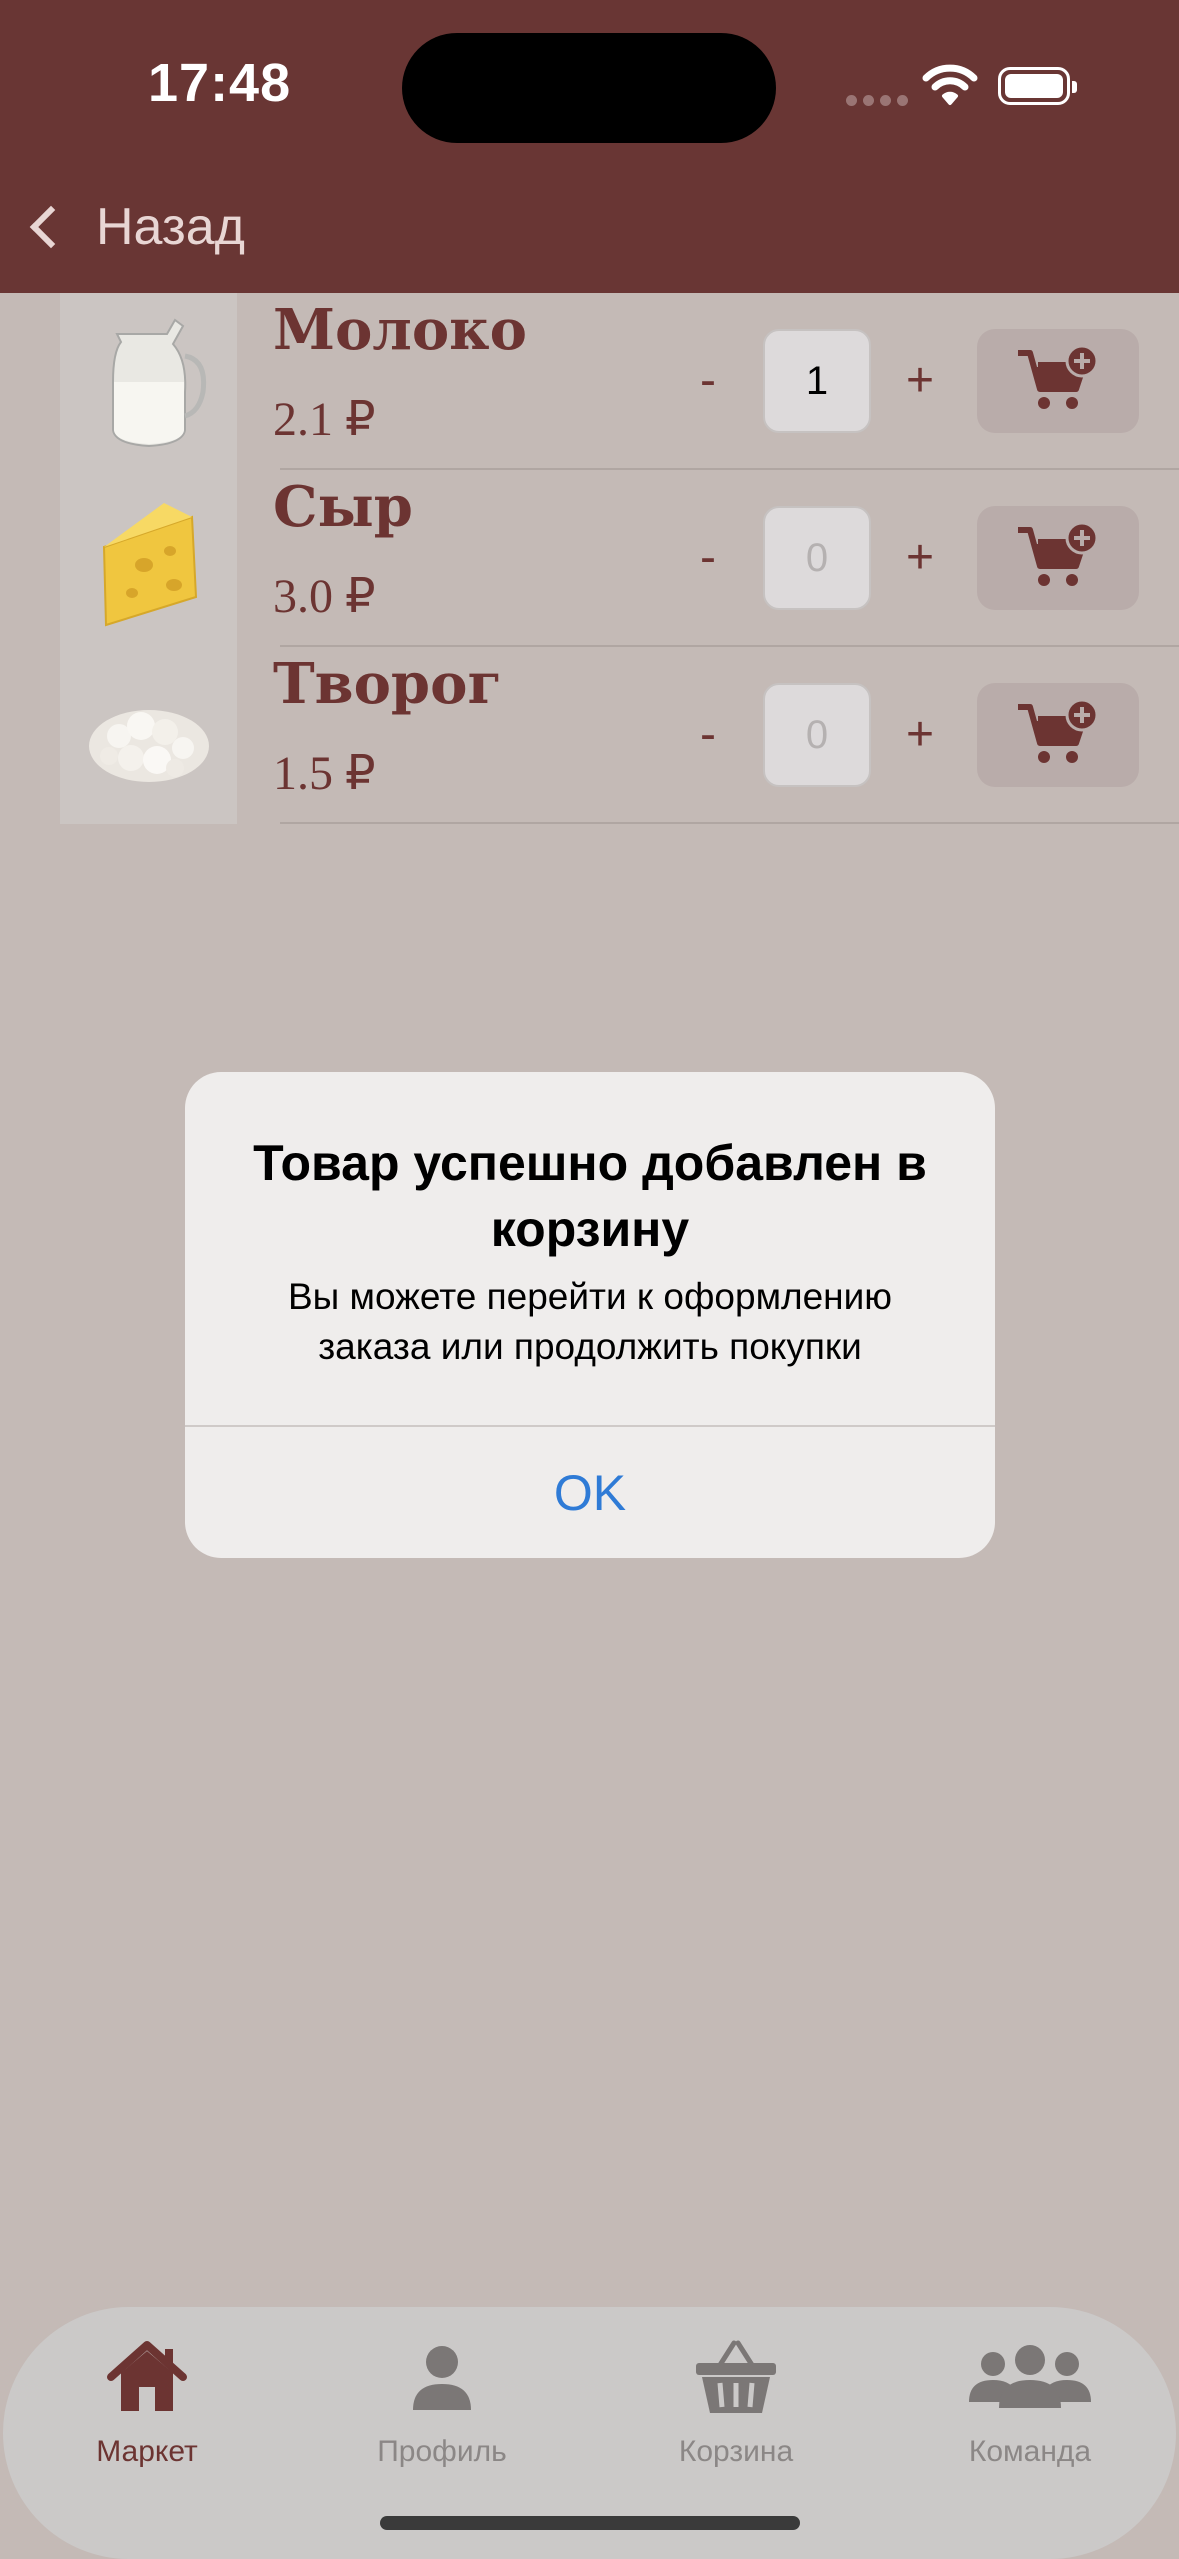 This screenshot has height=2559, width=1179. Describe the element at coordinates (147, 2377) in the screenshot. I see `home-icon` at that location.